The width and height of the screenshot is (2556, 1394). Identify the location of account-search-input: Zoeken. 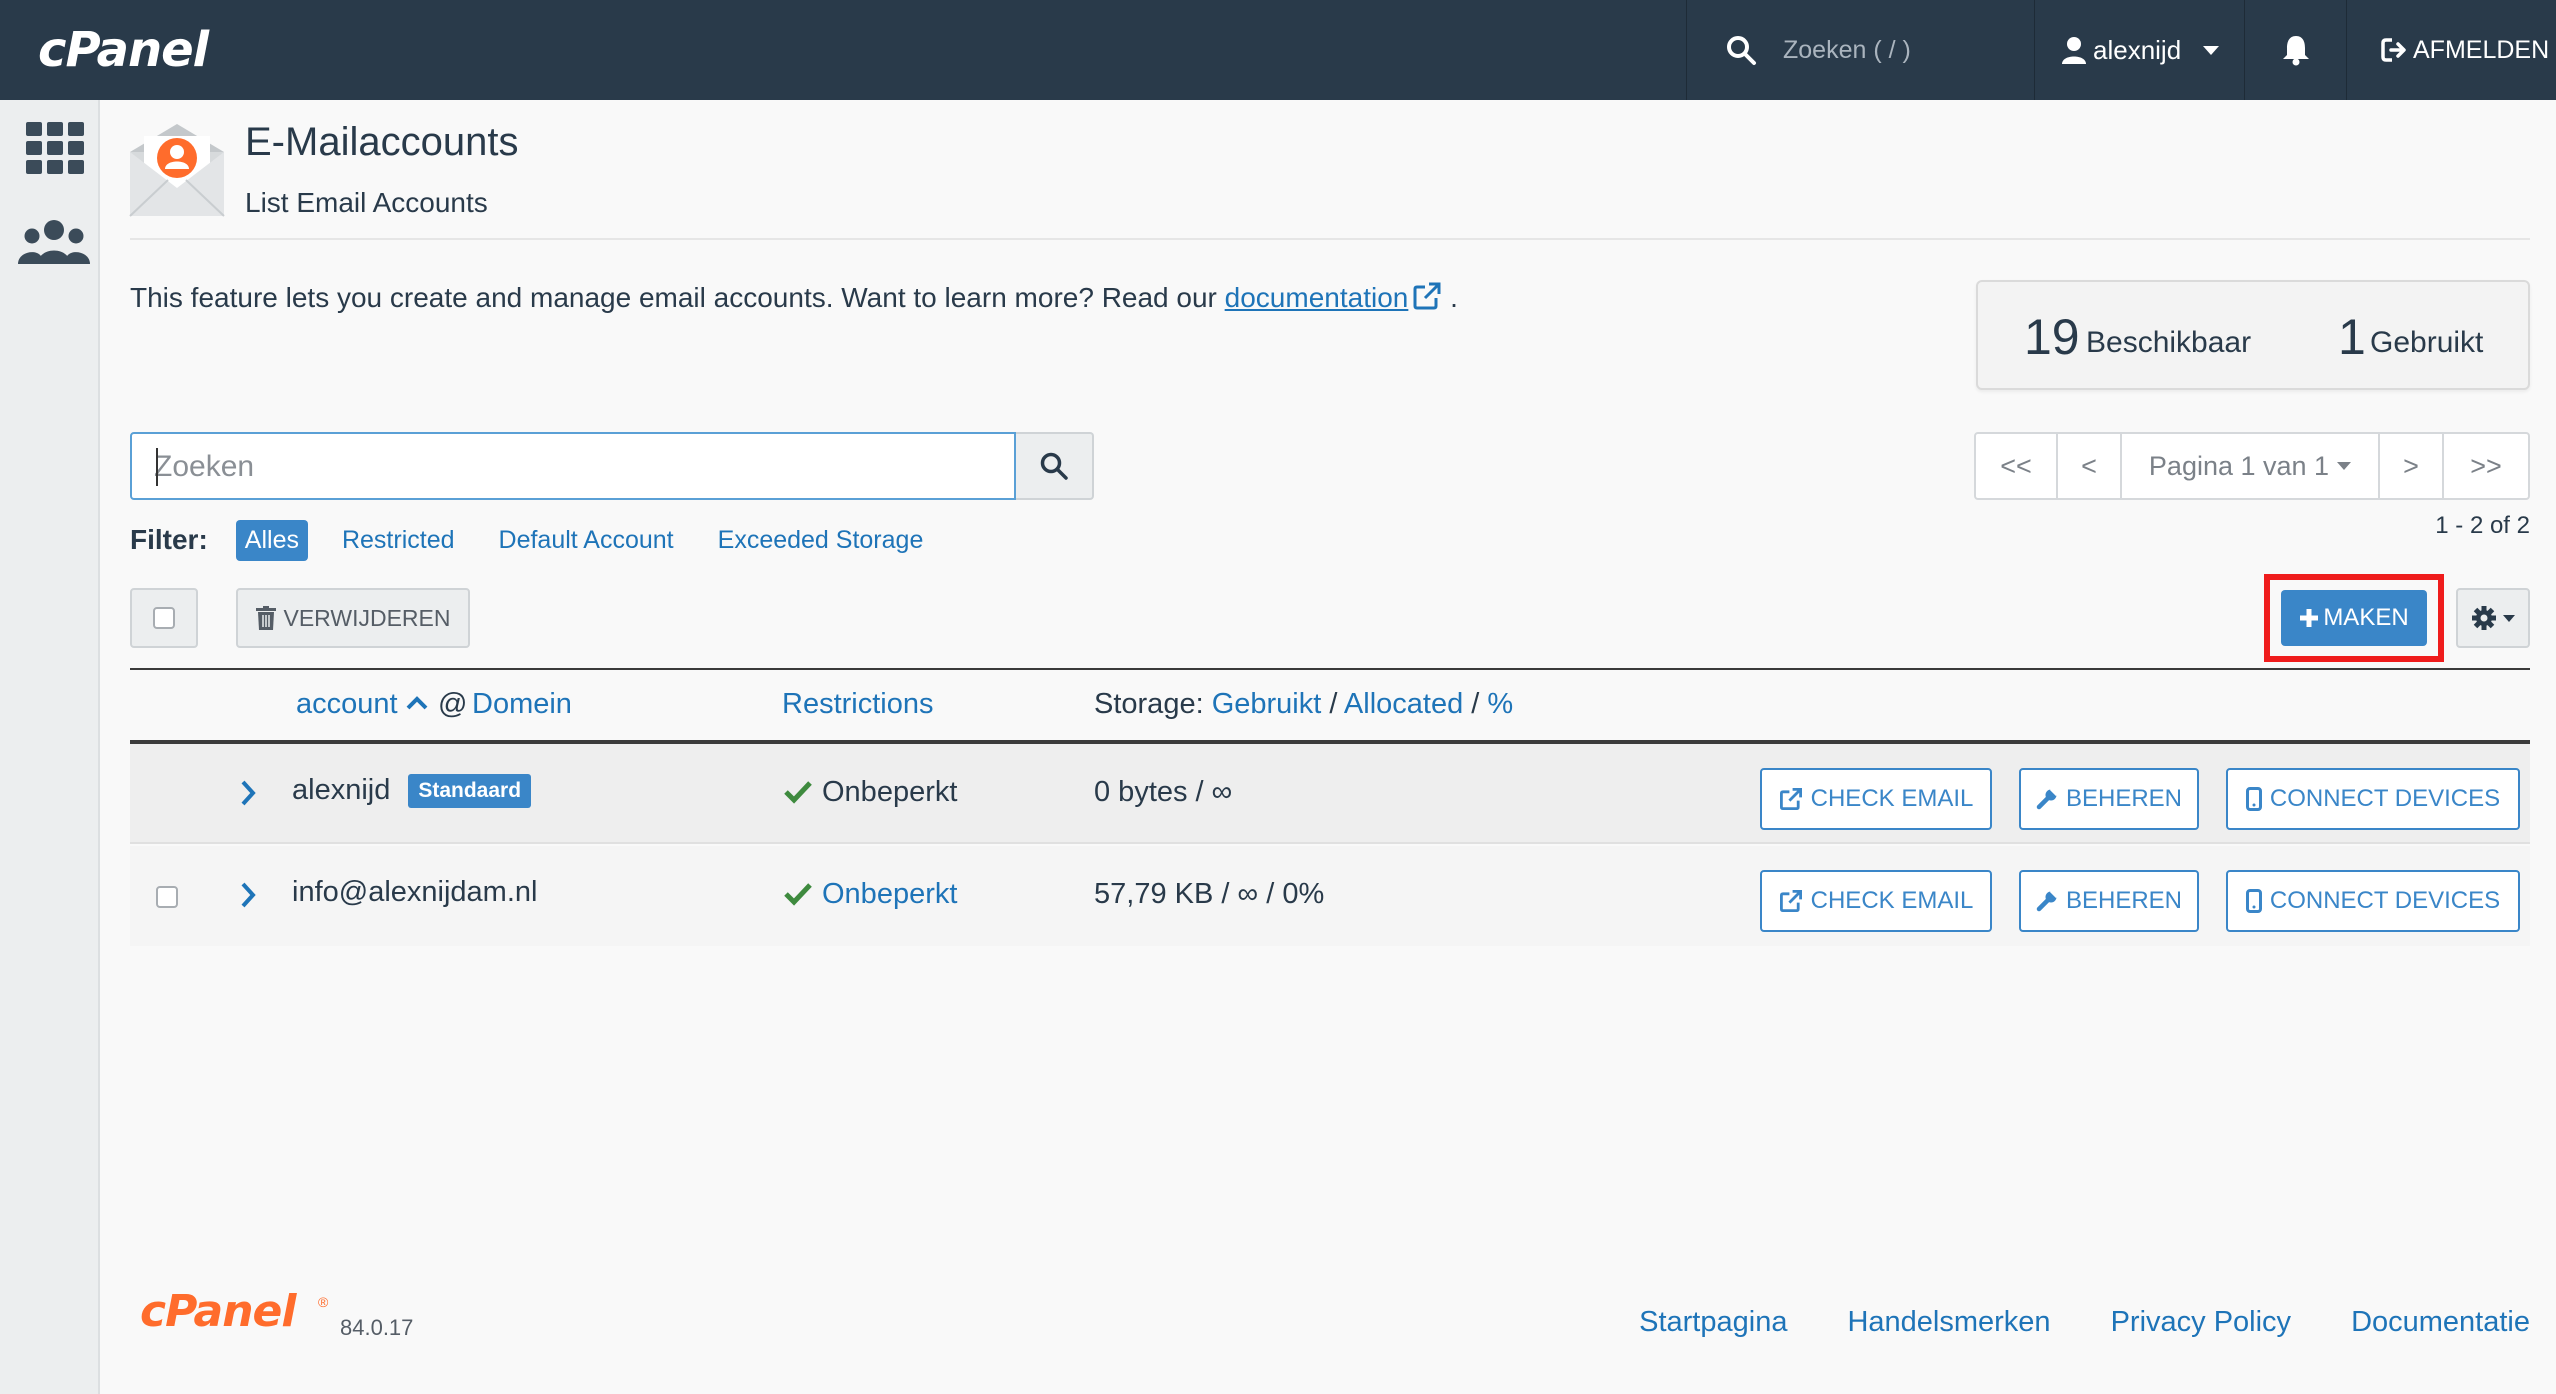
(573, 466).